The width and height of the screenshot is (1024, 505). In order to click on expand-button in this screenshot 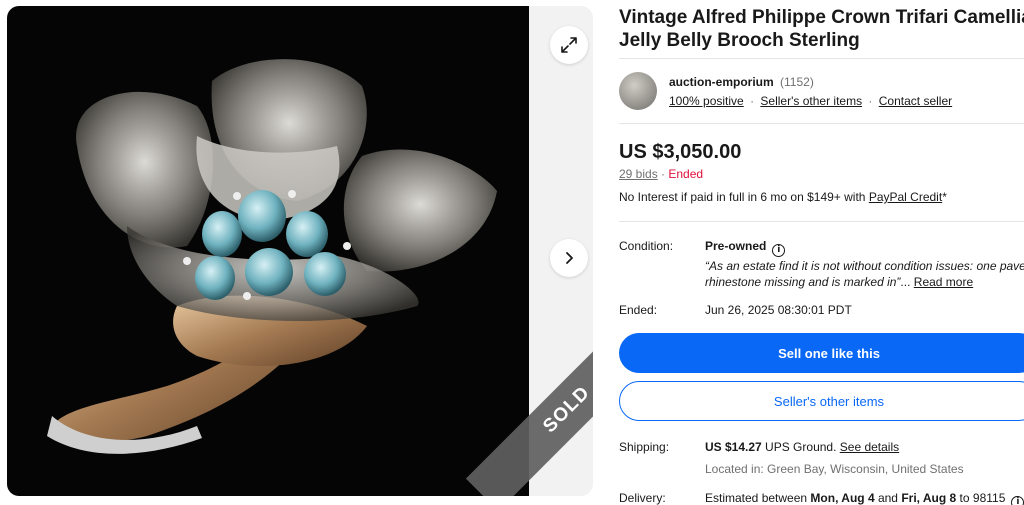, I will do `click(569, 45)`.